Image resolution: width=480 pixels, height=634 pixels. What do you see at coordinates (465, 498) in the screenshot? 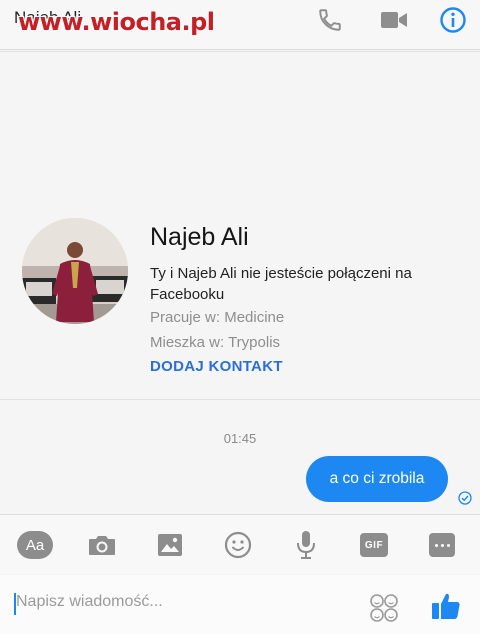
I see `seen-check-icon` at bounding box center [465, 498].